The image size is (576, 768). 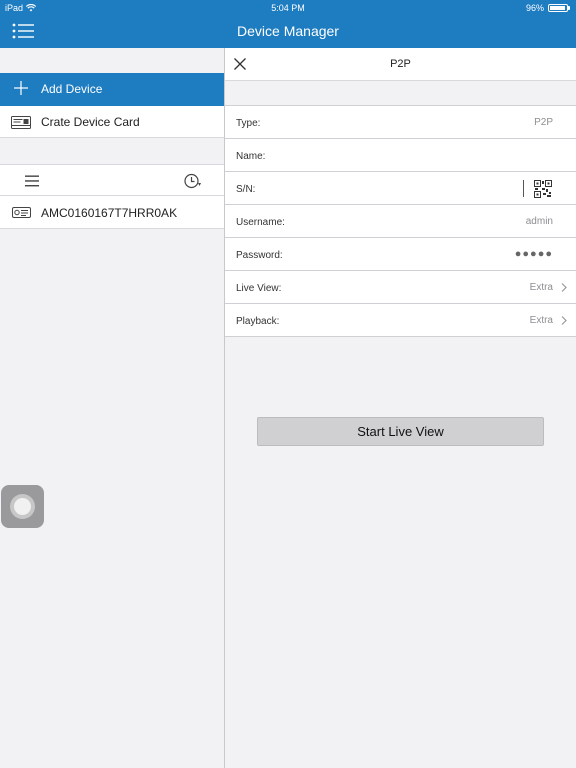 I want to click on sn-input, so click(x=402, y=189).